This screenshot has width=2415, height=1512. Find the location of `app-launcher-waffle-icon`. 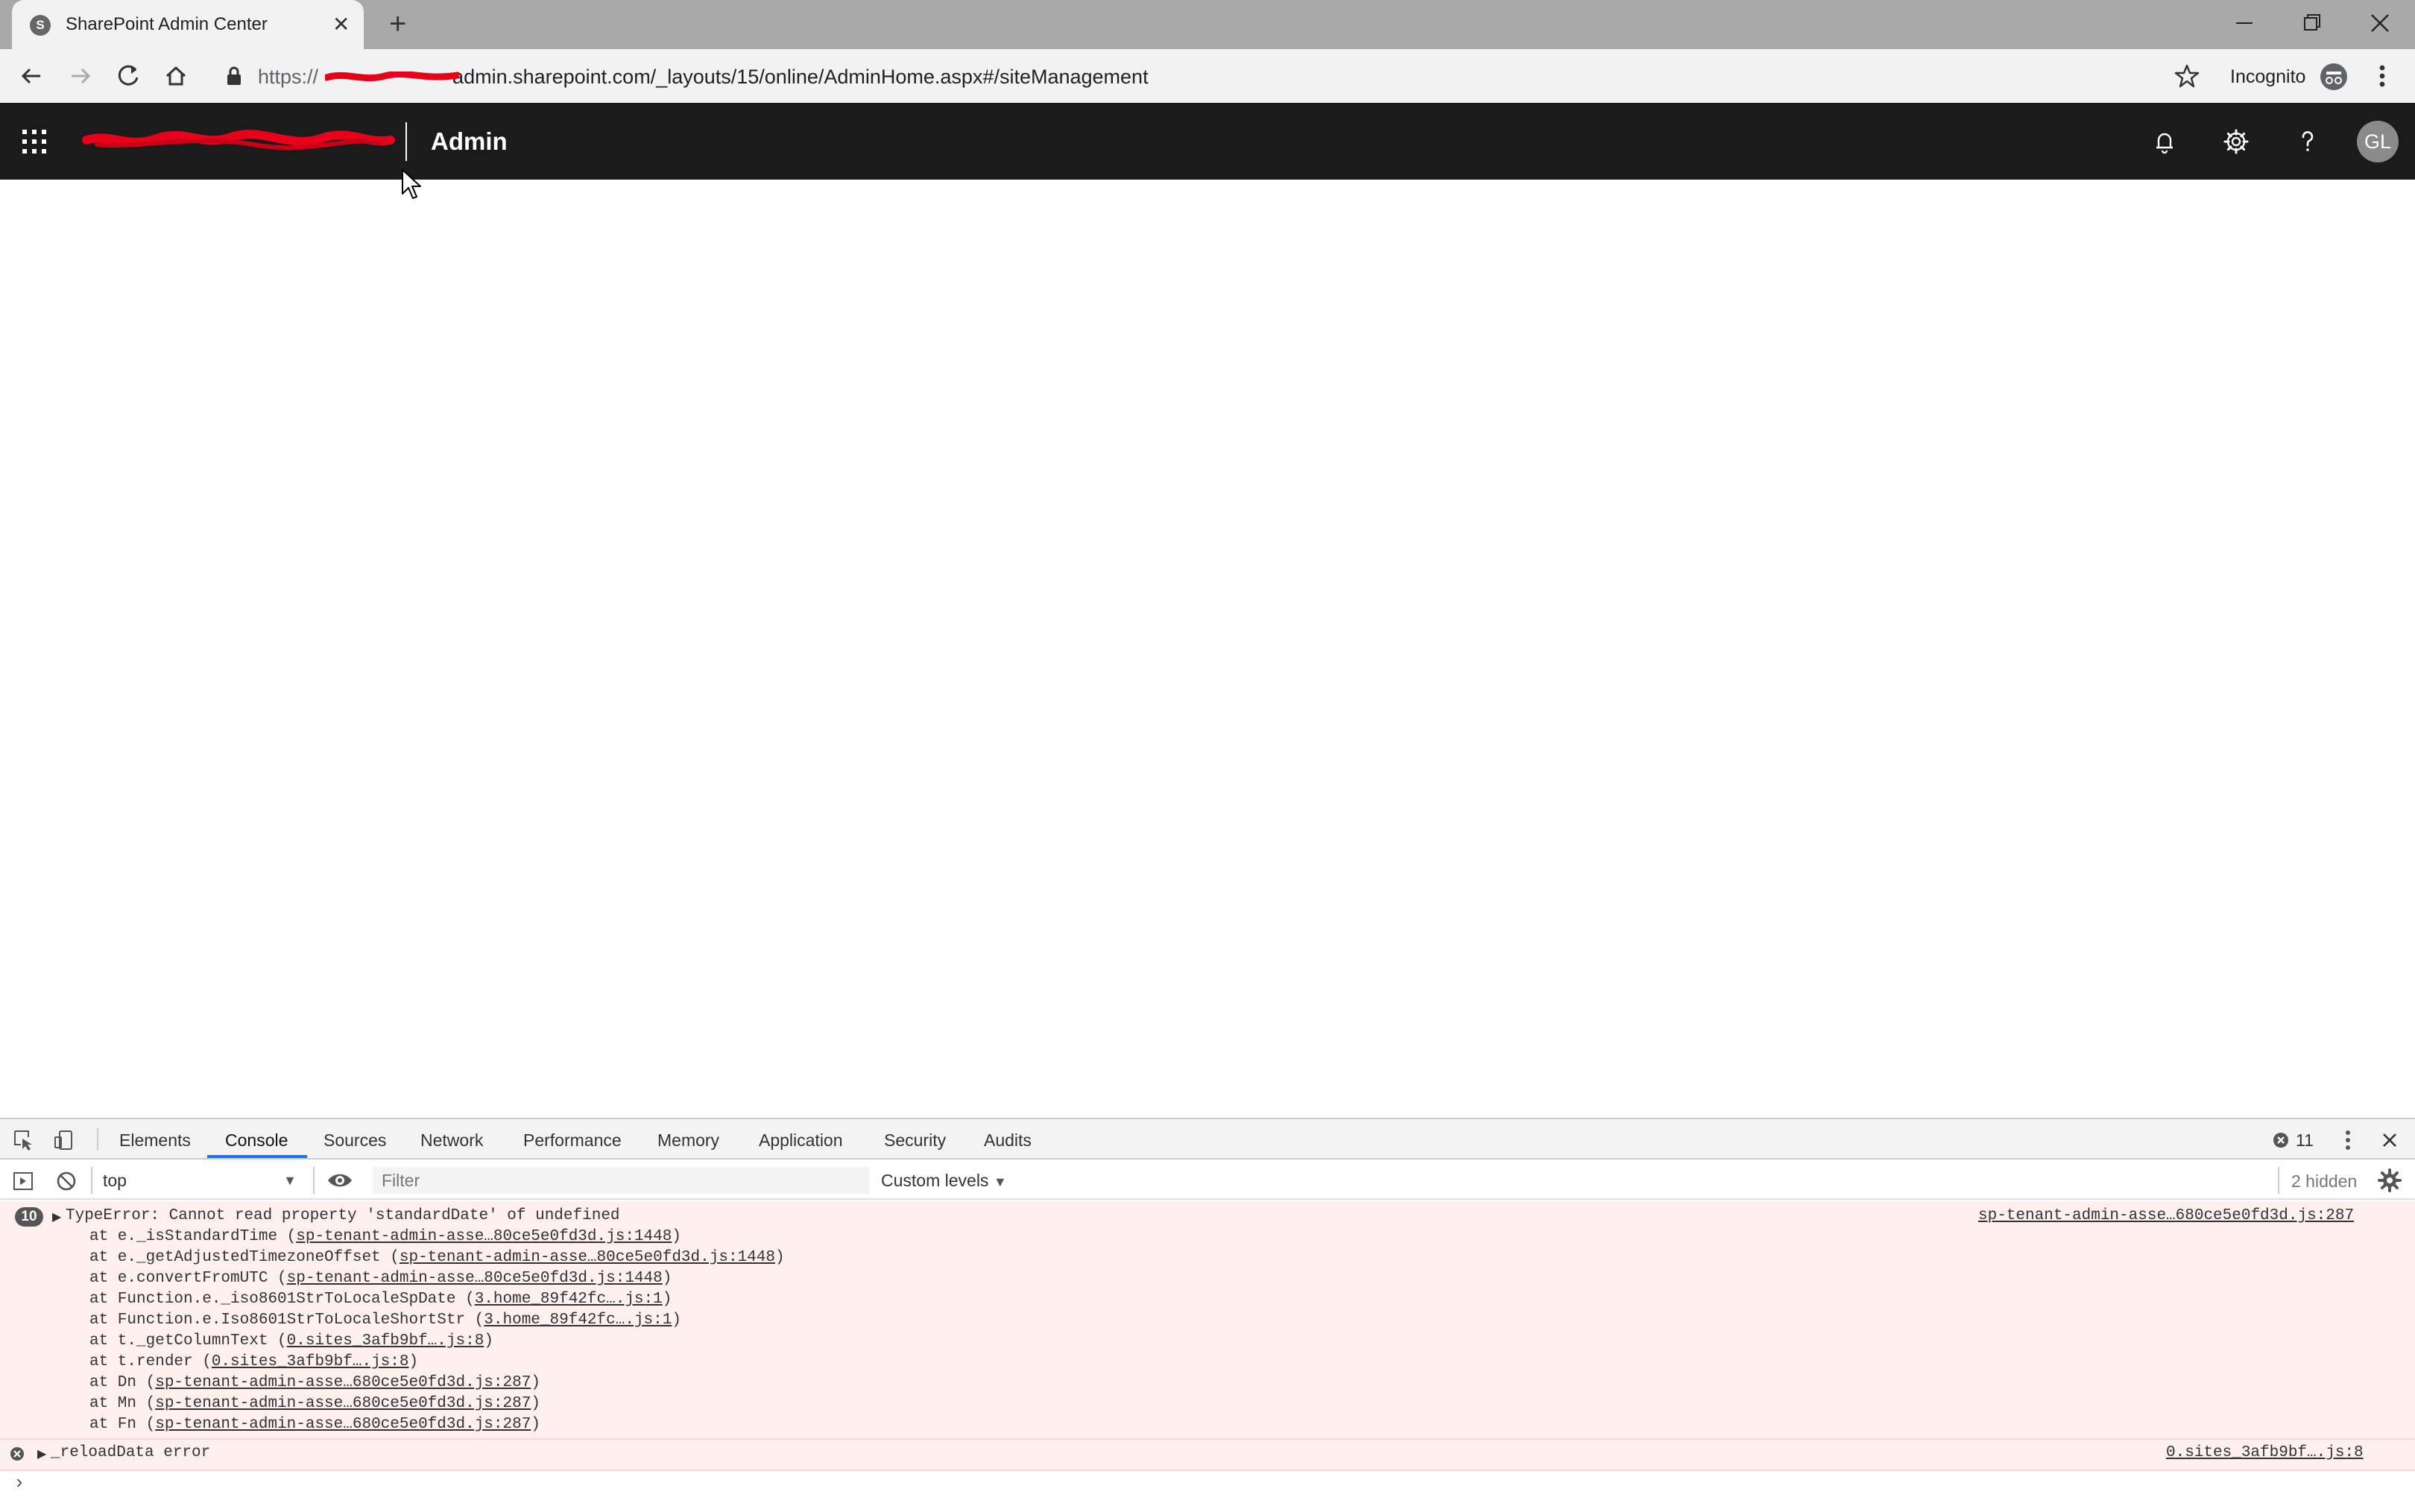

app-launcher-waffle-icon is located at coordinates (35, 141).